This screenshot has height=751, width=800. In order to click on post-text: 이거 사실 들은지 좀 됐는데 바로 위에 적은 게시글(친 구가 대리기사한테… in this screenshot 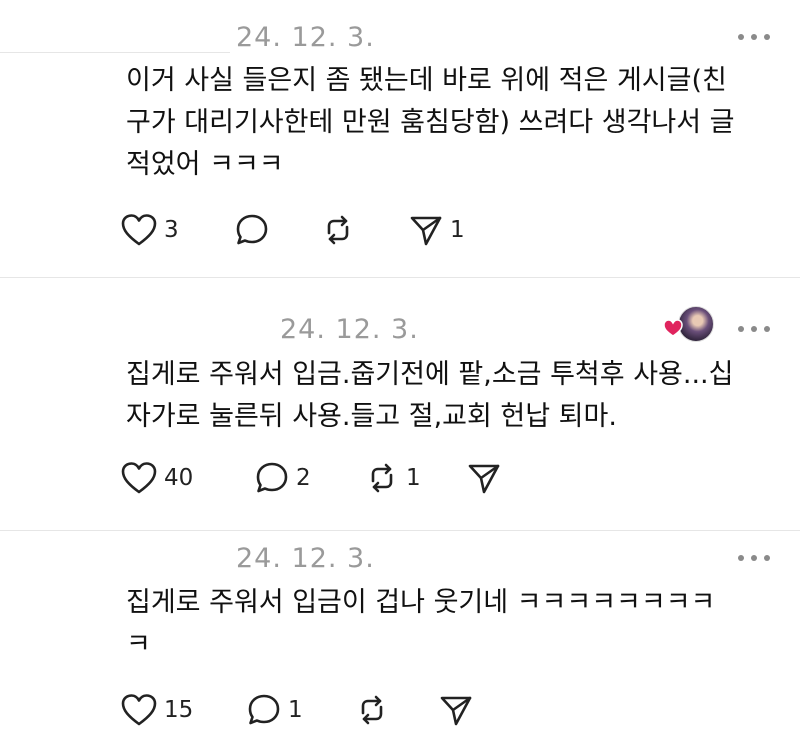, I will do `click(430, 122)`.